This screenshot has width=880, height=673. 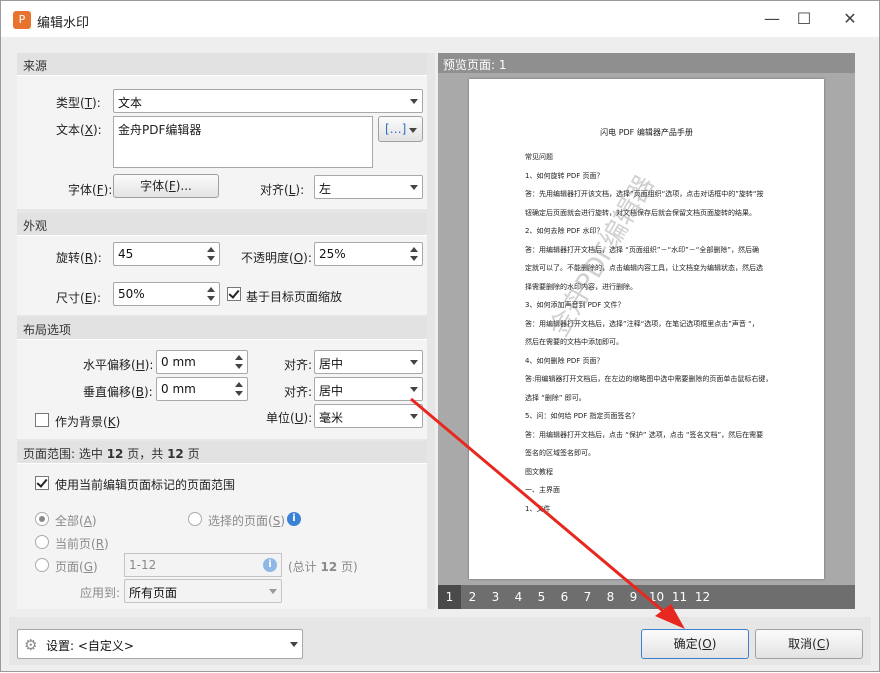 What do you see at coordinates (547, 513) in the screenshot?
I see `annotation-arrow` at bounding box center [547, 513].